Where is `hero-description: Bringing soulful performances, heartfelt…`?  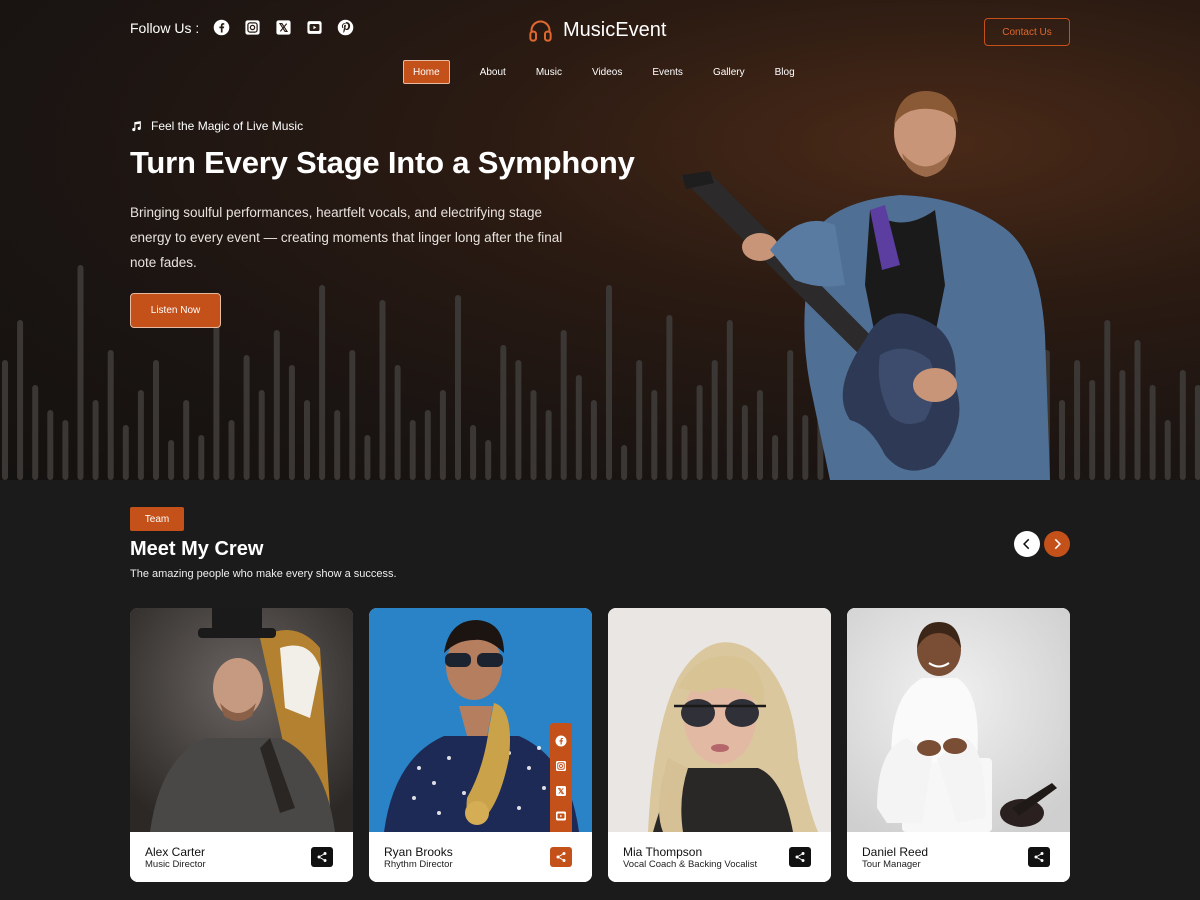
hero-description: Bringing soulful performances, heartfelt… is located at coordinates (346, 237).